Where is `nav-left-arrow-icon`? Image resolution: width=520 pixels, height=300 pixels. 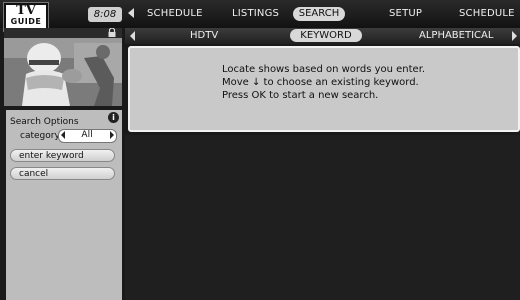 nav-left-arrow-icon is located at coordinates (131, 13).